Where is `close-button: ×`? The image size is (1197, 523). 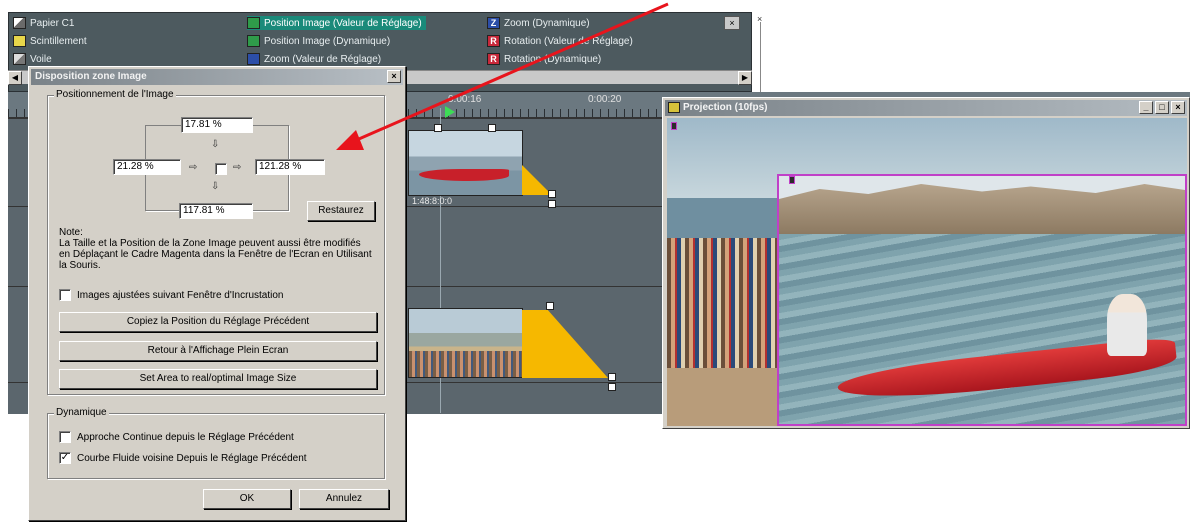 close-button: × is located at coordinates (1178, 107).